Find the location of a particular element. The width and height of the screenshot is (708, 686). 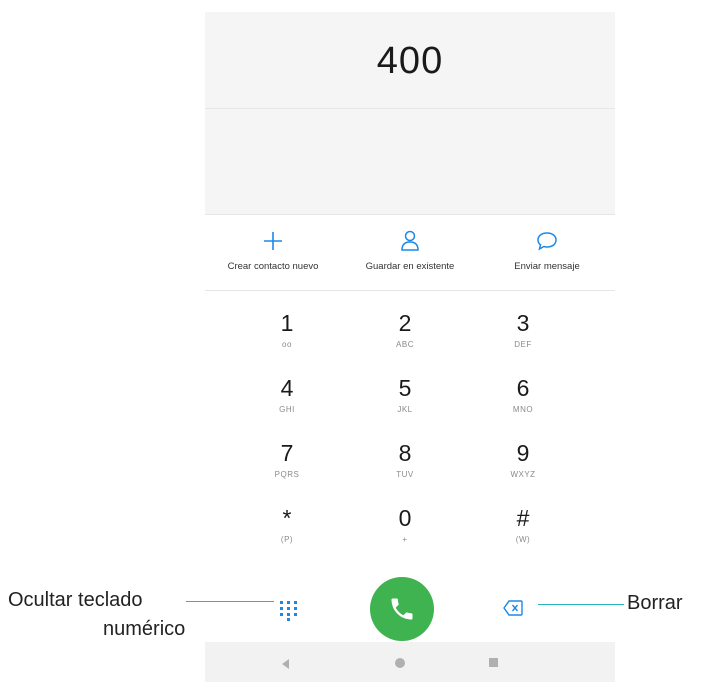

call-button is located at coordinates (402, 609).